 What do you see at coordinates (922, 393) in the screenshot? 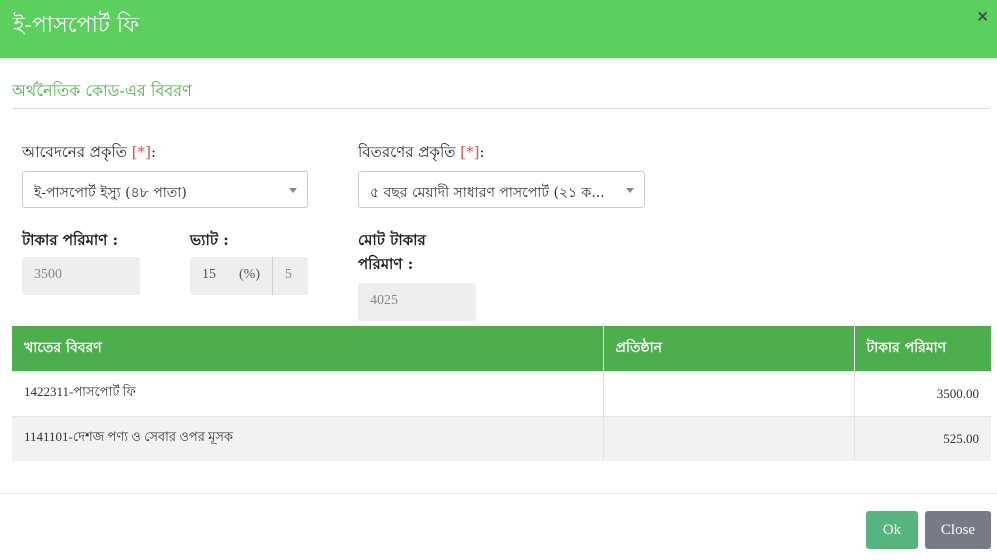
I see `row-amount: 3500.00` at bounding box center [922, 393].